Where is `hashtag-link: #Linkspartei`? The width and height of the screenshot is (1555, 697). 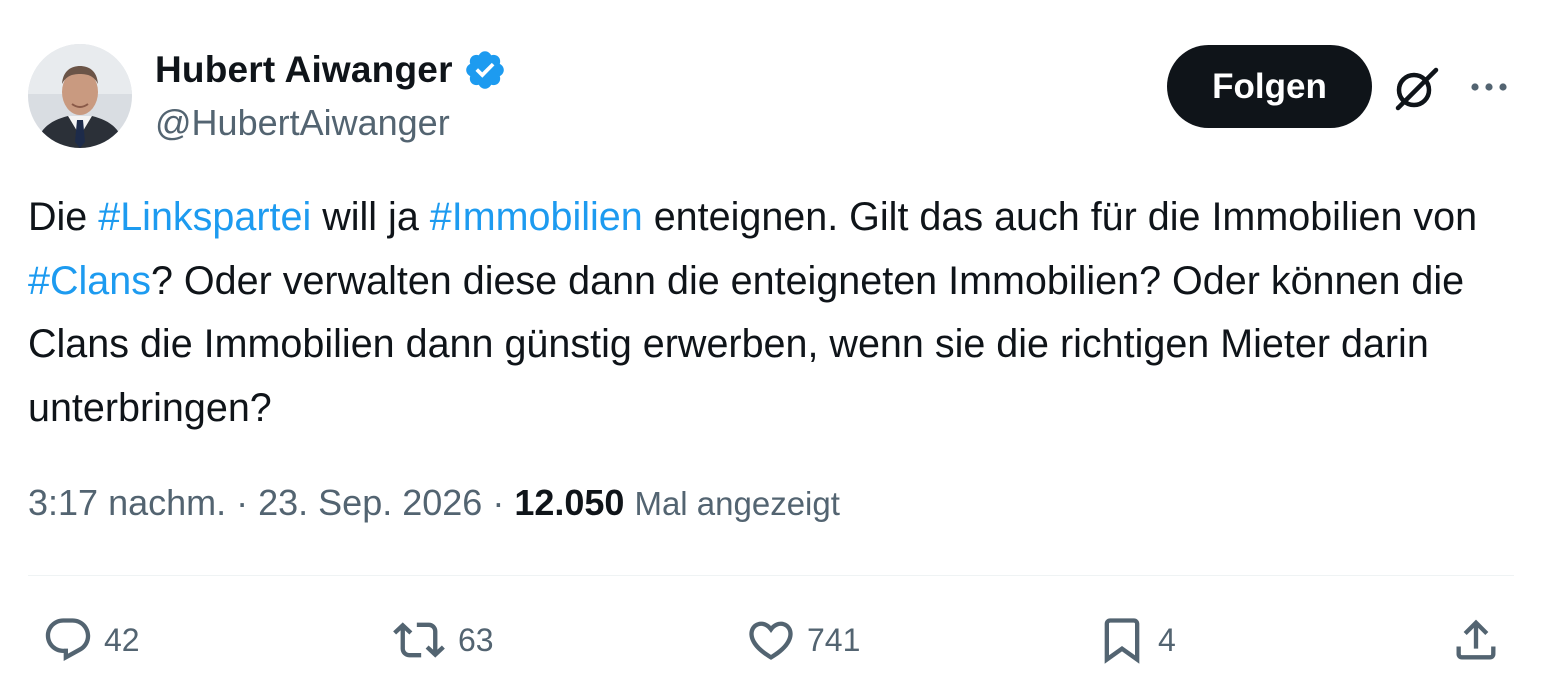 hashtag-link: #Linkspartei is located at coordinates (204, 217).